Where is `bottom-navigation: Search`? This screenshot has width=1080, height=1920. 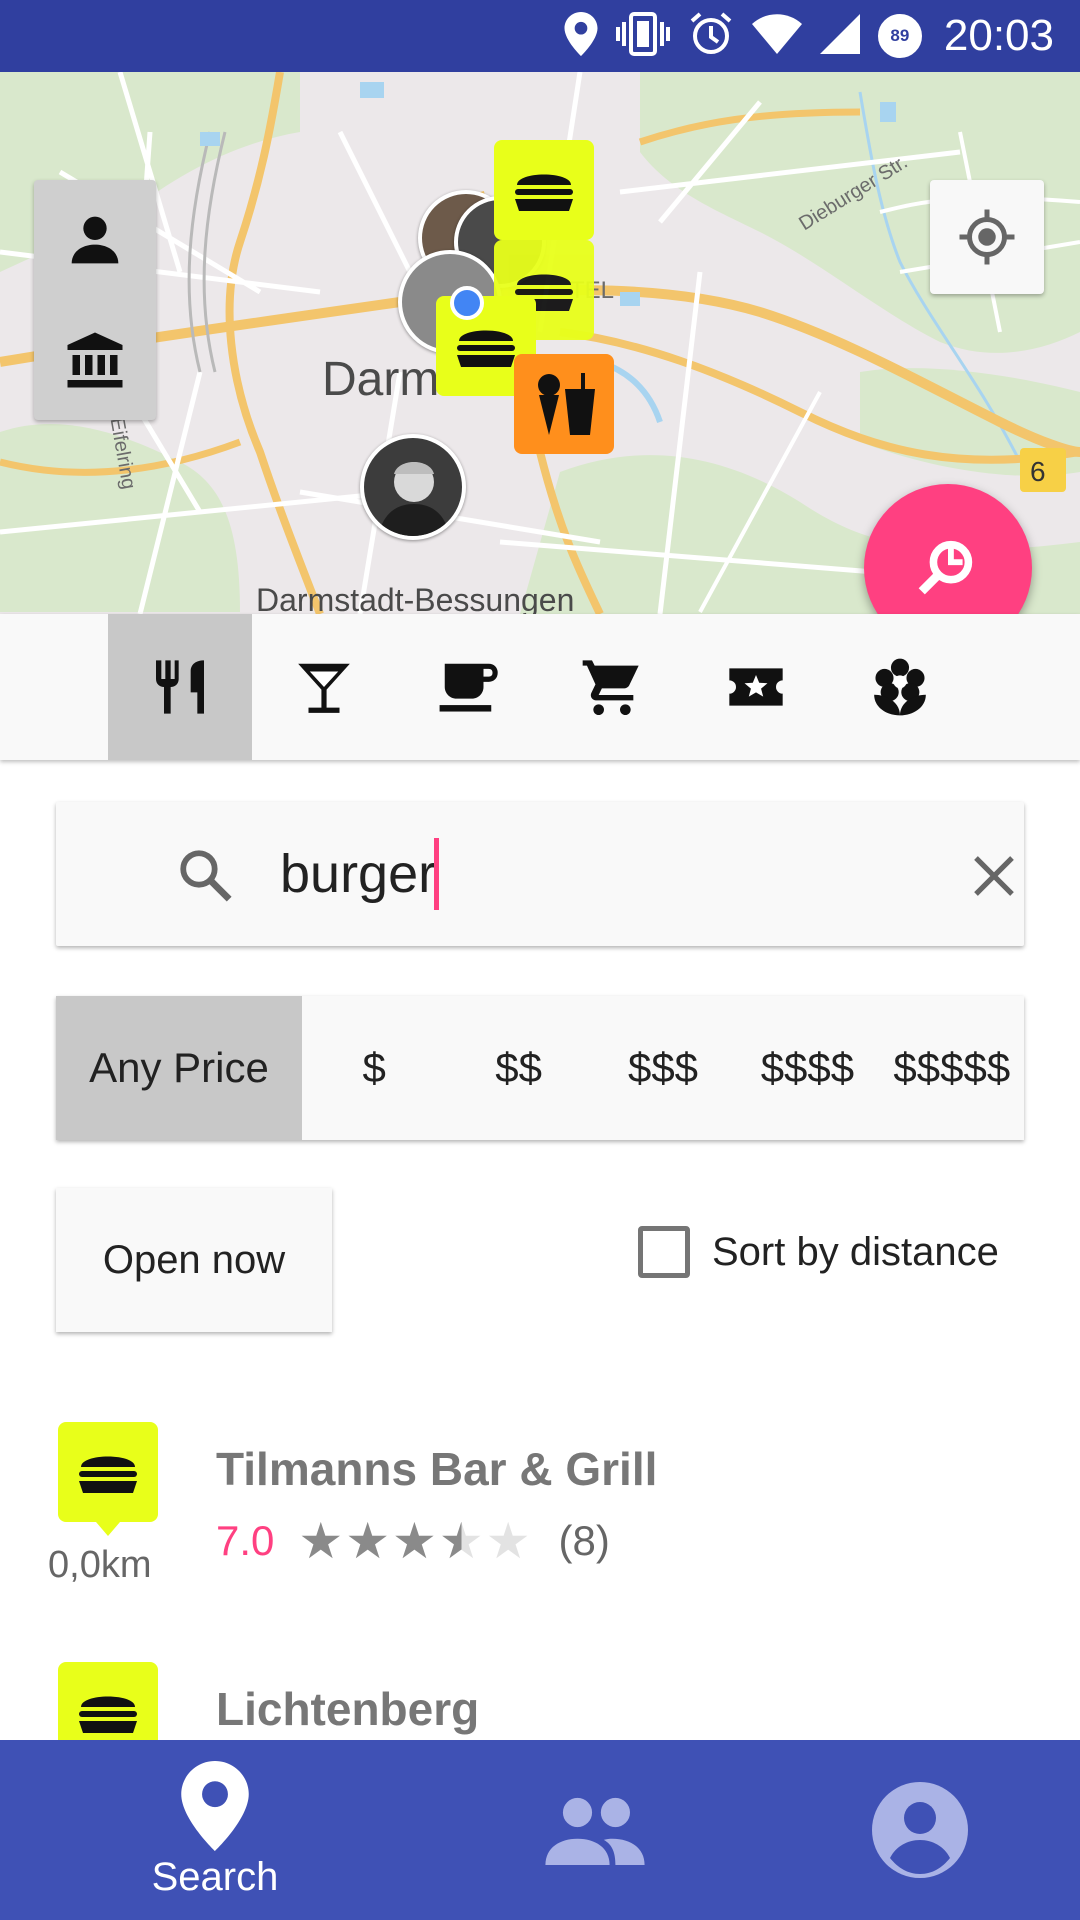 bottom-navigation: Search is located at coordinates (540, 1830).